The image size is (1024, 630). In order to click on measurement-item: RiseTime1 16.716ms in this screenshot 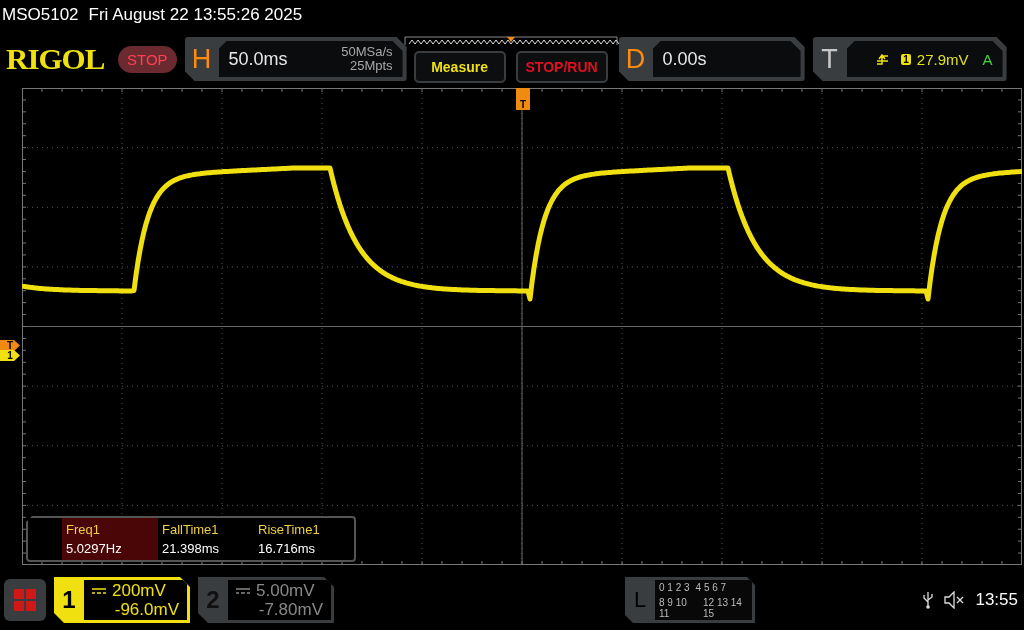, I will do `click(302, 539)`.